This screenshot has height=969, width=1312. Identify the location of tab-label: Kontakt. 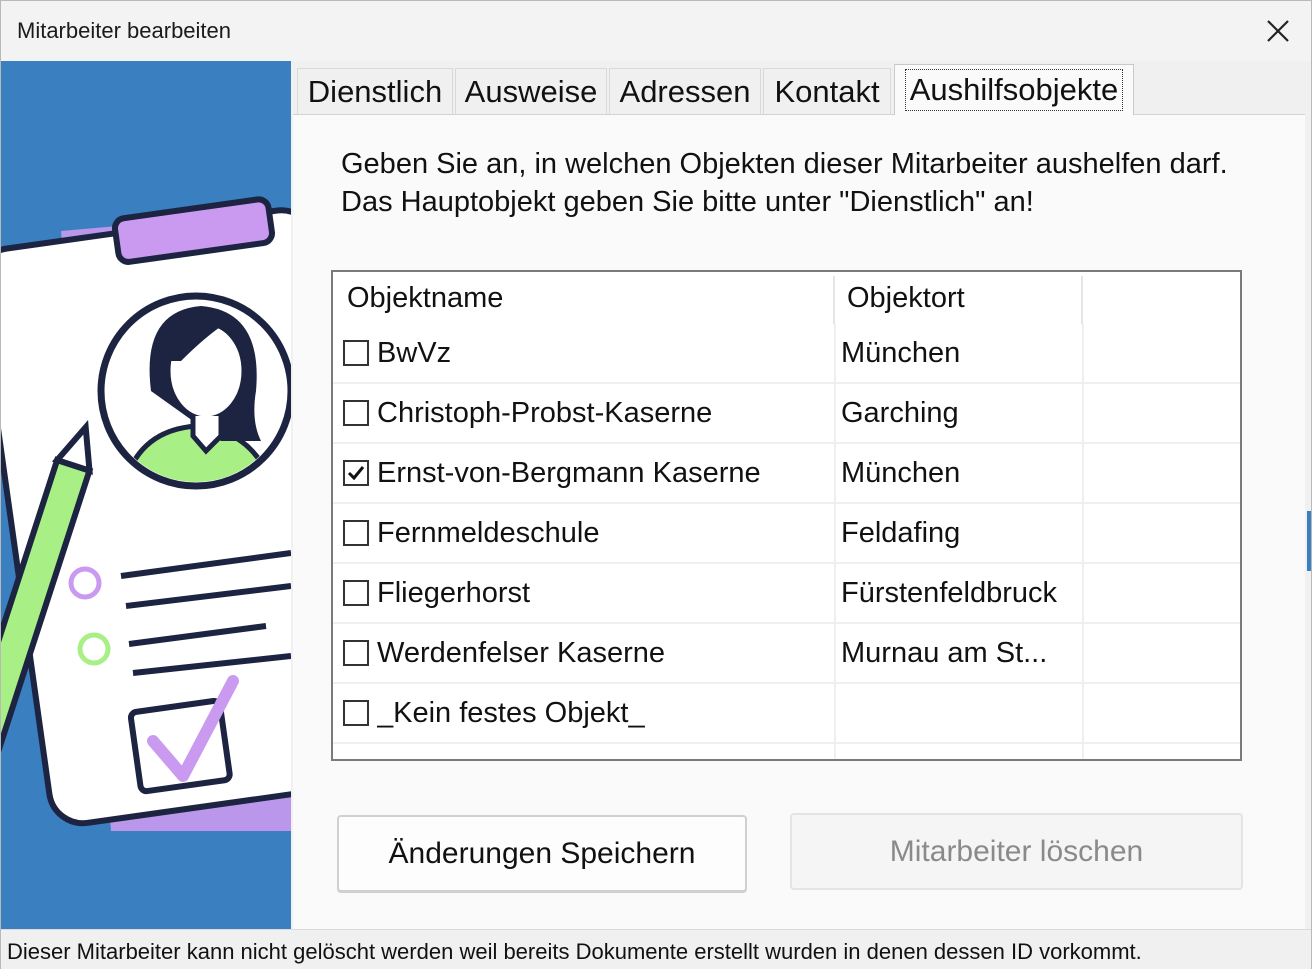
(827, 91).